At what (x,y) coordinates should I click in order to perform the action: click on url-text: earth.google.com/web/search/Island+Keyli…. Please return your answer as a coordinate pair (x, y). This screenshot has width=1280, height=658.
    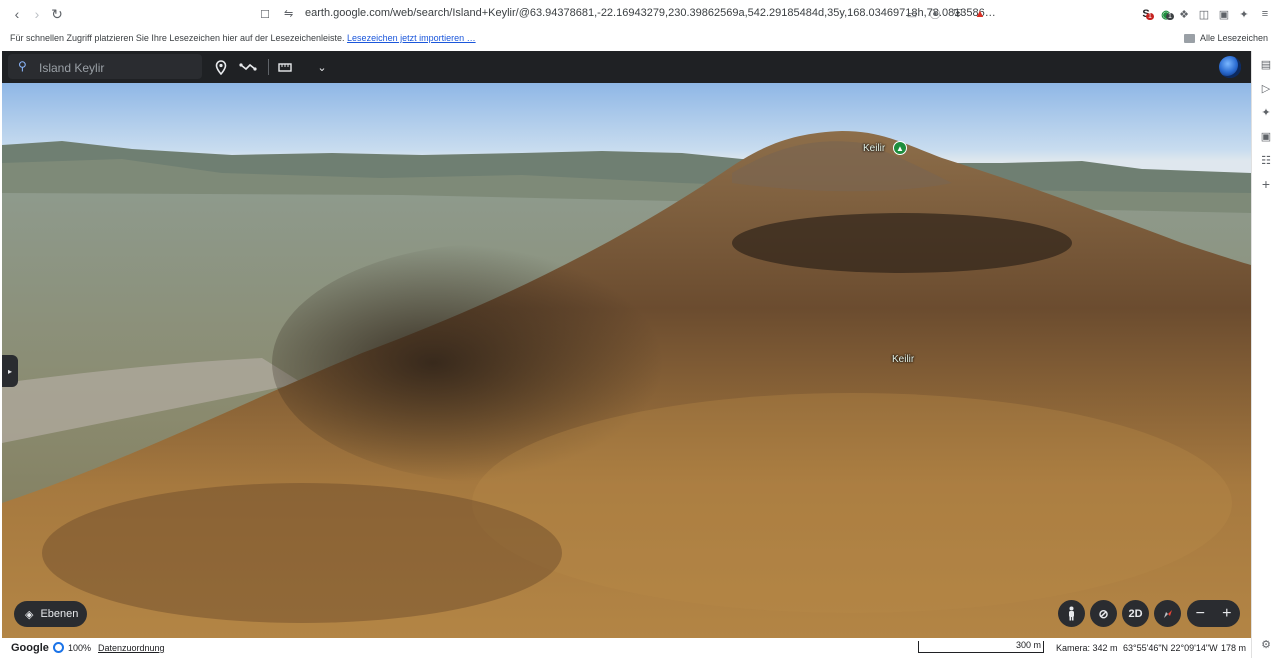
    Looking at the image, I should click on (650, 13).